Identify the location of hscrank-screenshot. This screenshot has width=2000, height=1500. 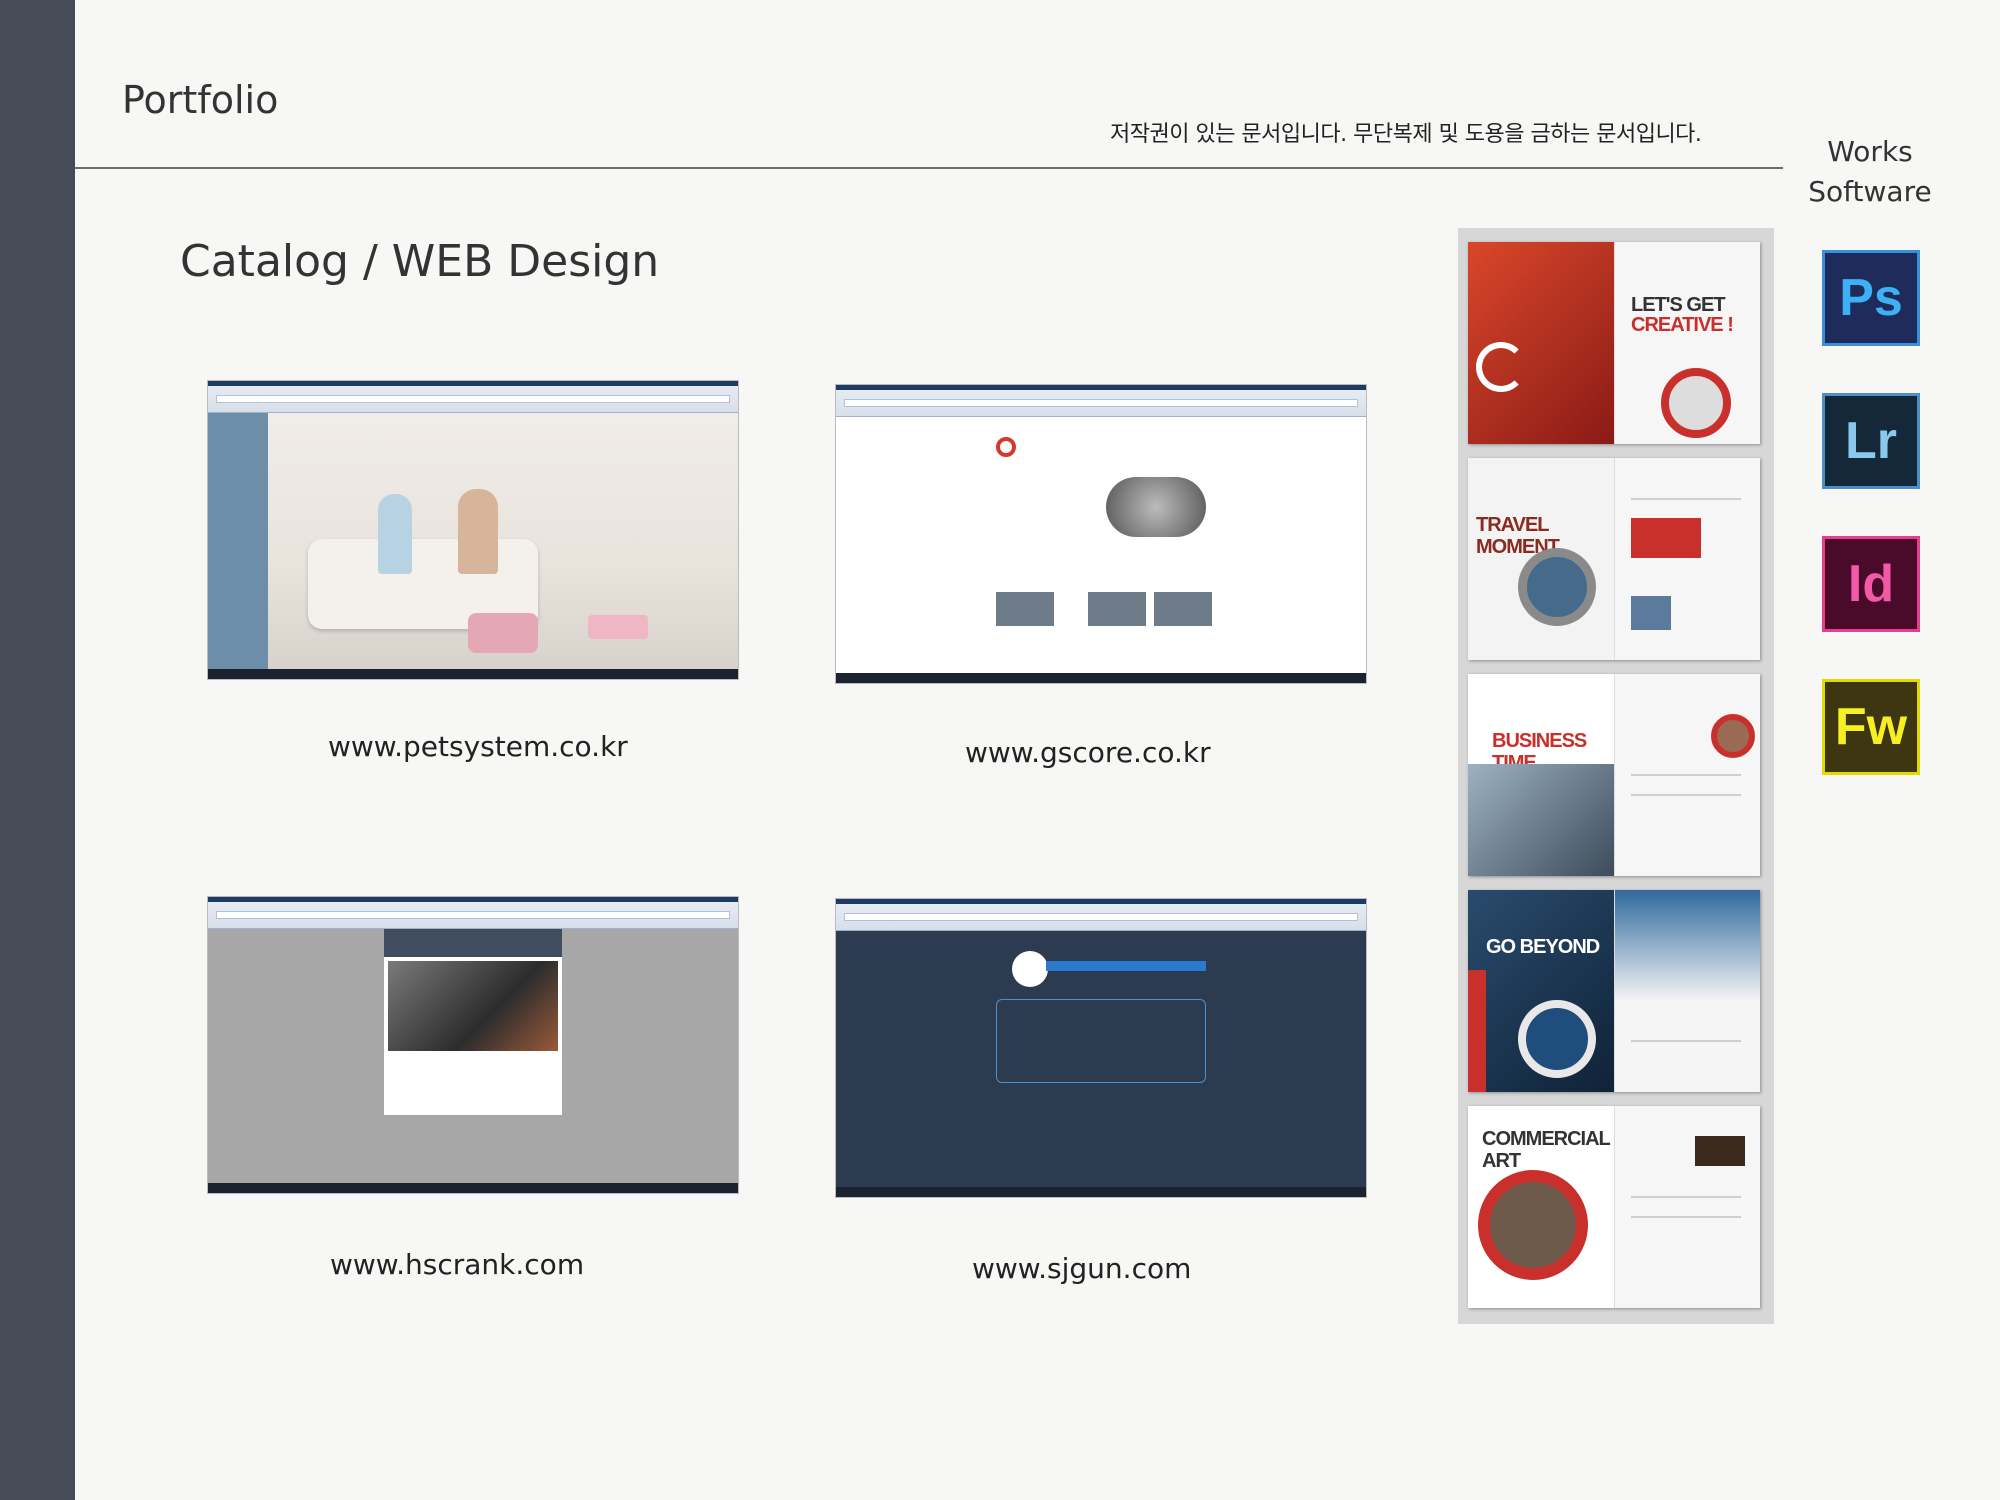
(473, 1045).